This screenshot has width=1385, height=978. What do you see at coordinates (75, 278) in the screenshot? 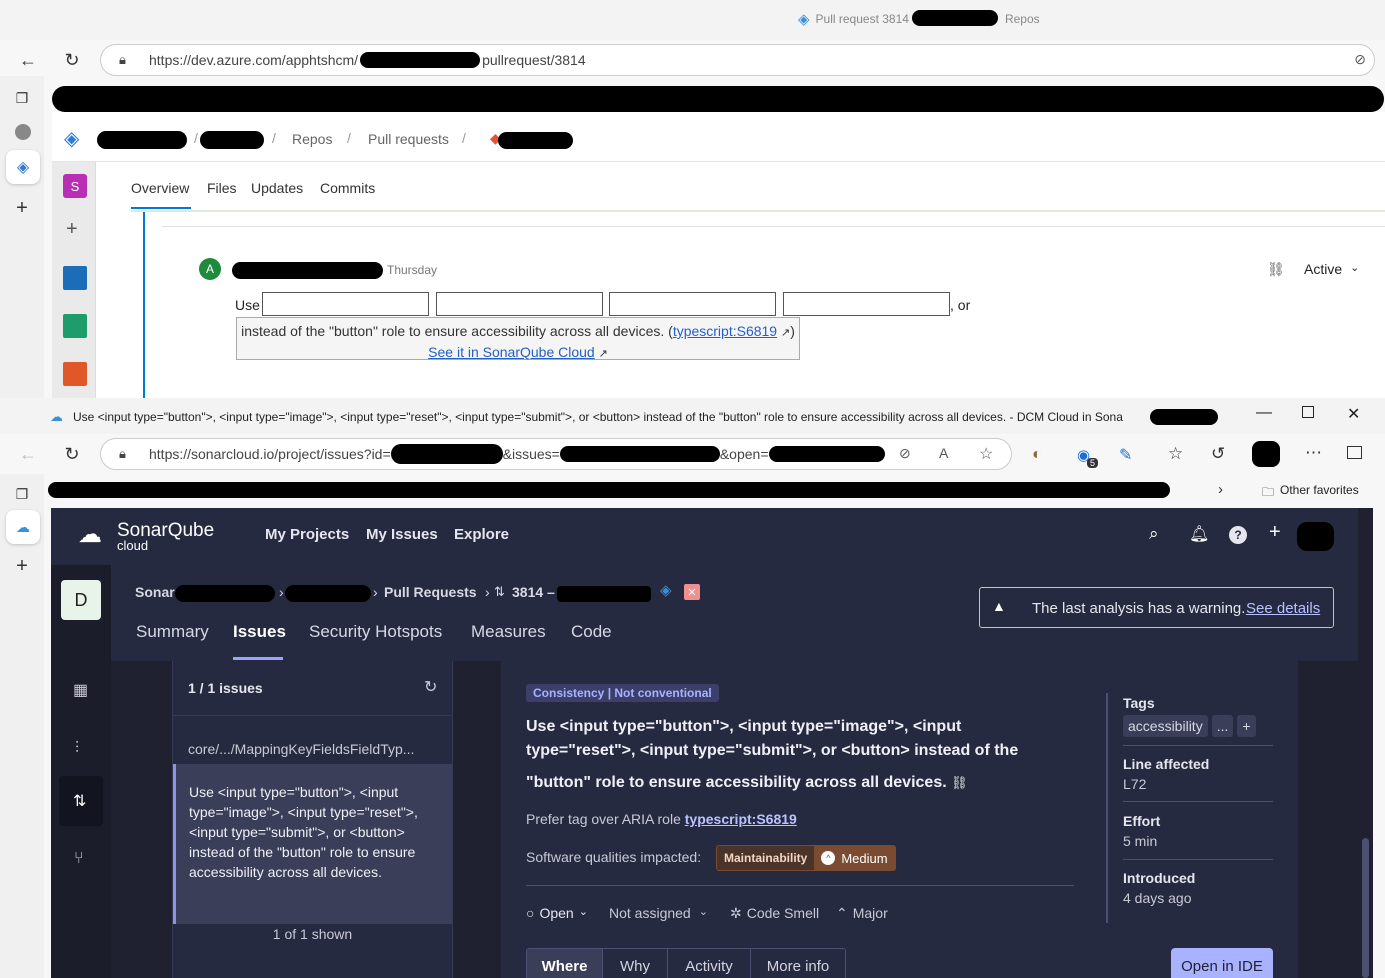
I see `boards-icon` at bounding box center [75, 278].